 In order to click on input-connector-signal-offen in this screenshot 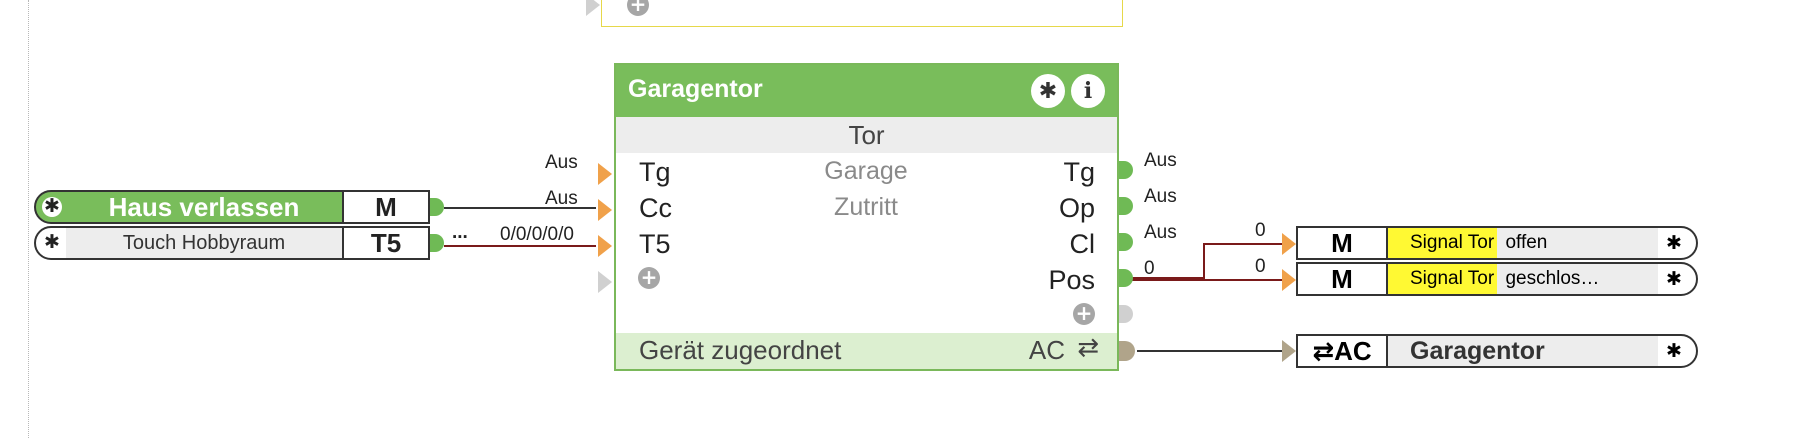, I will do `click(1289, 244)`.